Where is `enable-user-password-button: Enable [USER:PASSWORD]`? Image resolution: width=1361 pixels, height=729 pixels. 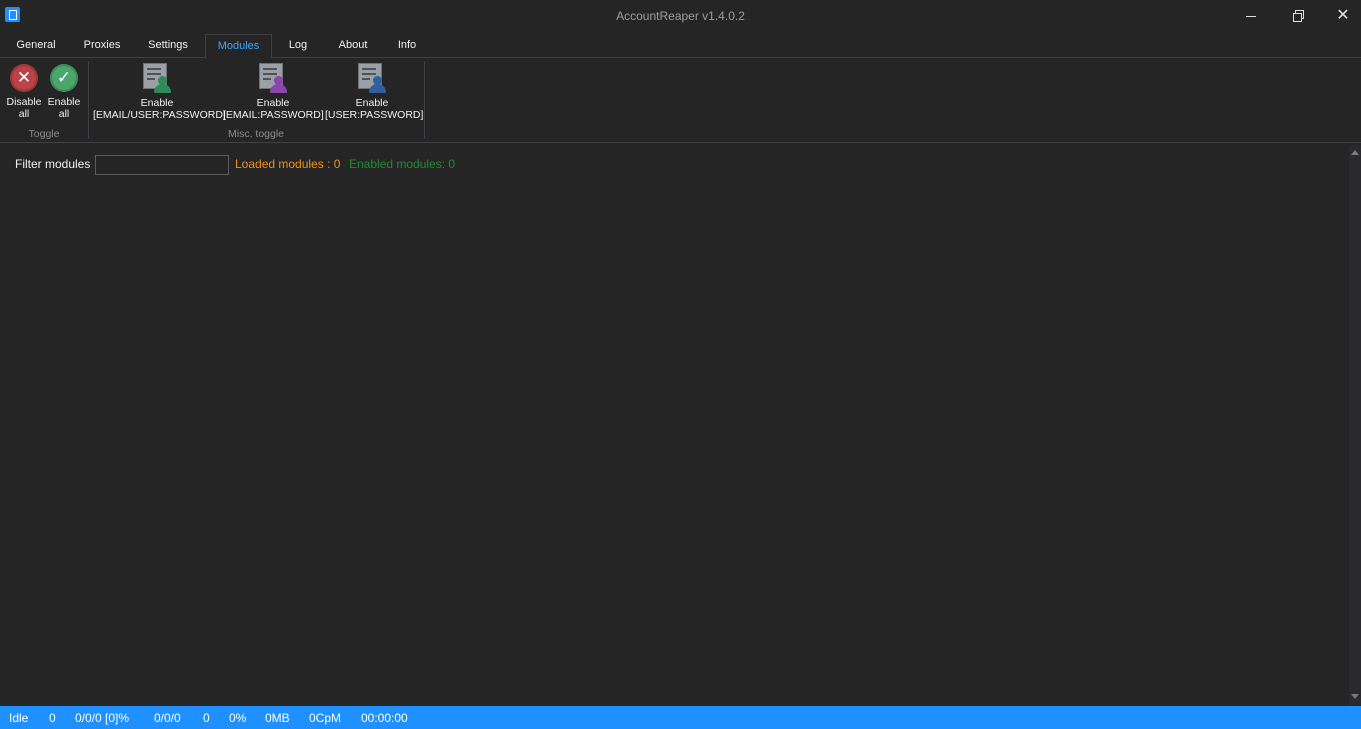 enable-user-password-button: Enable [USER:PASSWORD] is located at coordinates (374, 91).